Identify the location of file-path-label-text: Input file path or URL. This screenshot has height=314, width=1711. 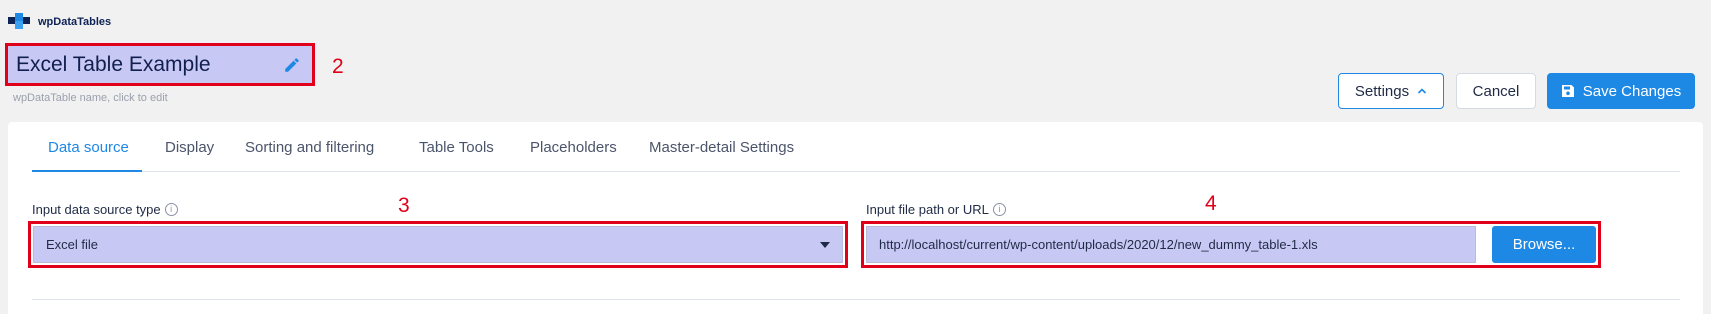
(927, 209).